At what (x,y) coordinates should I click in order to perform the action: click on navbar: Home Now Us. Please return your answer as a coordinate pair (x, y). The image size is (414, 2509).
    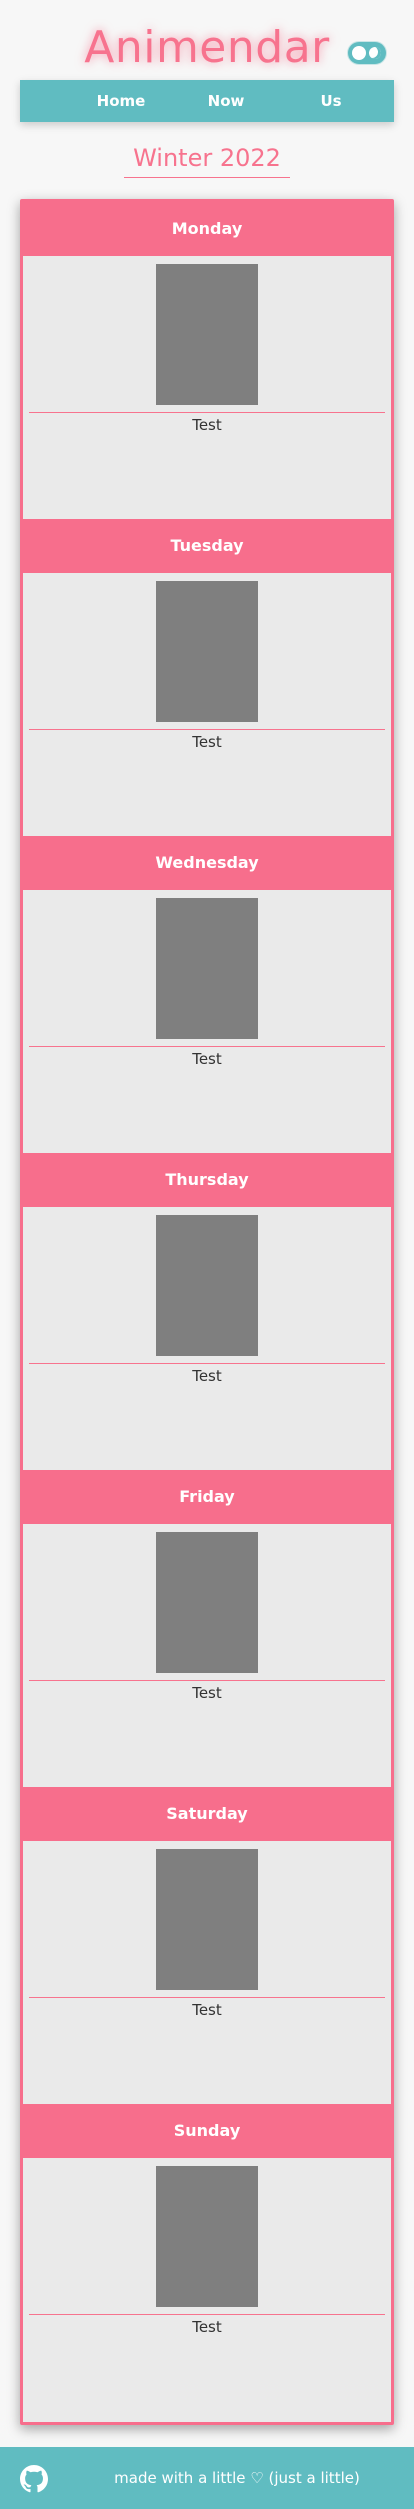
    Looking at the image, I should click on (207, 101).